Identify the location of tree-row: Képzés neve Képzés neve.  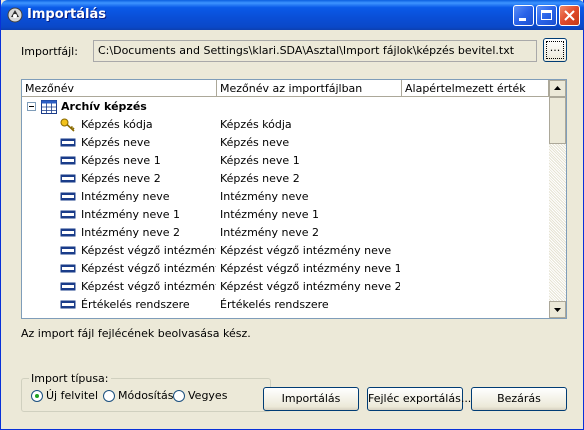
(285, 143).